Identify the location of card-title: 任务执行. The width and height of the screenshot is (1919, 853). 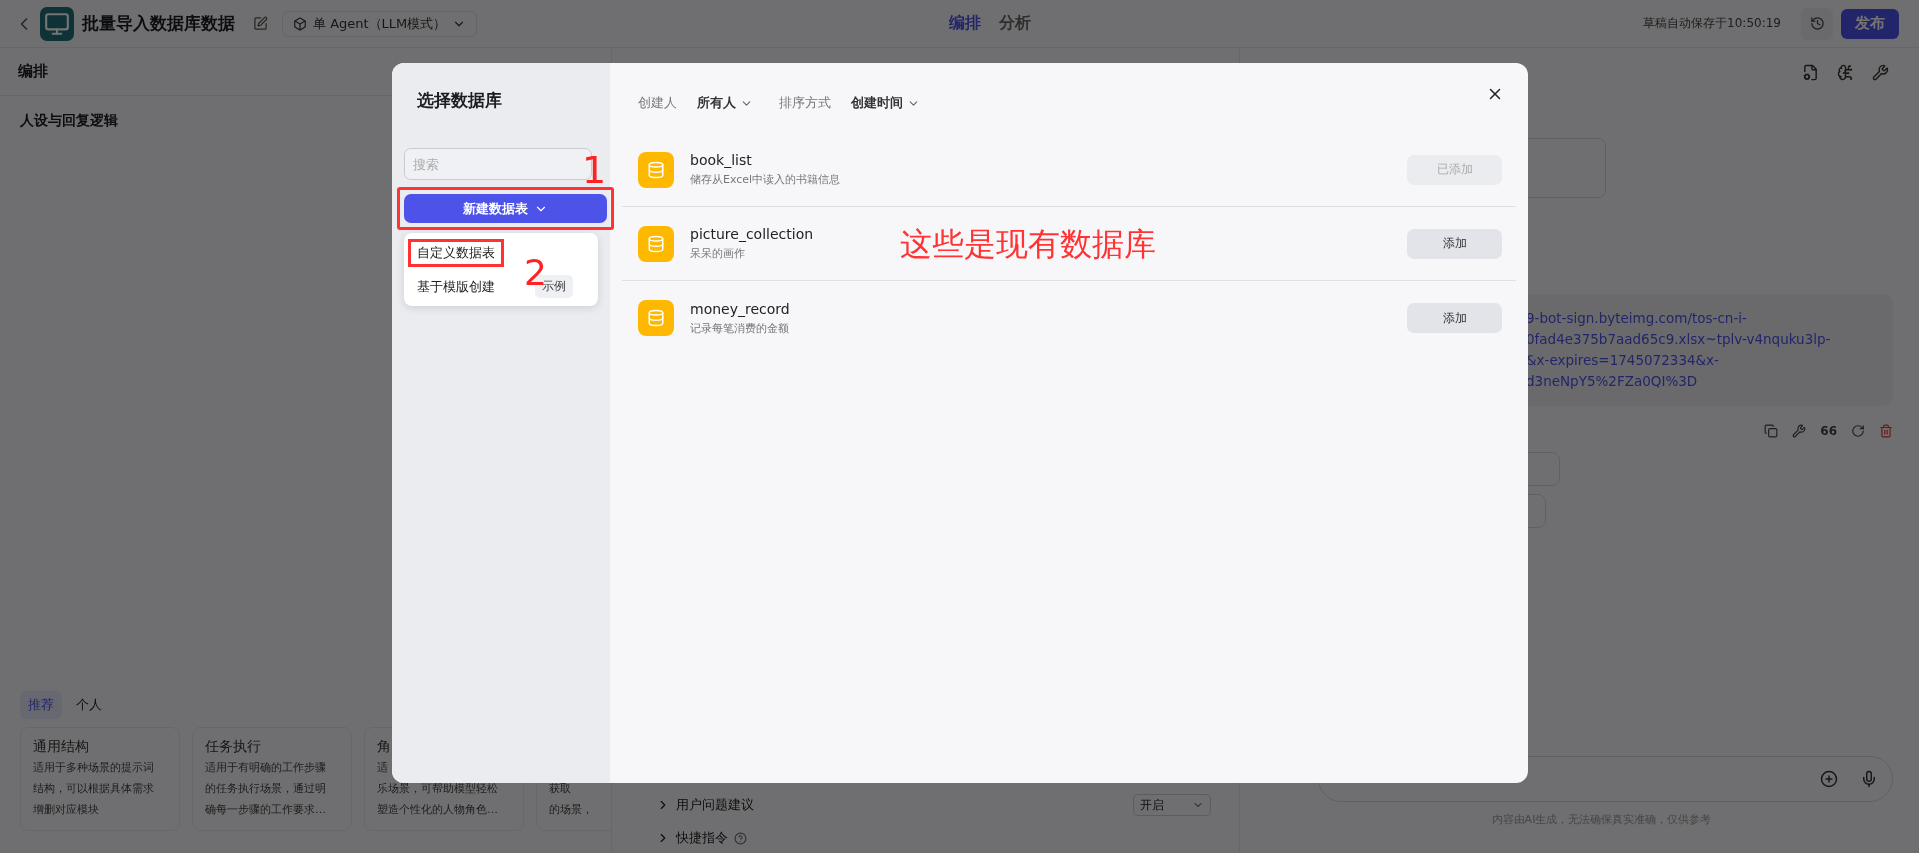
(233, 747).